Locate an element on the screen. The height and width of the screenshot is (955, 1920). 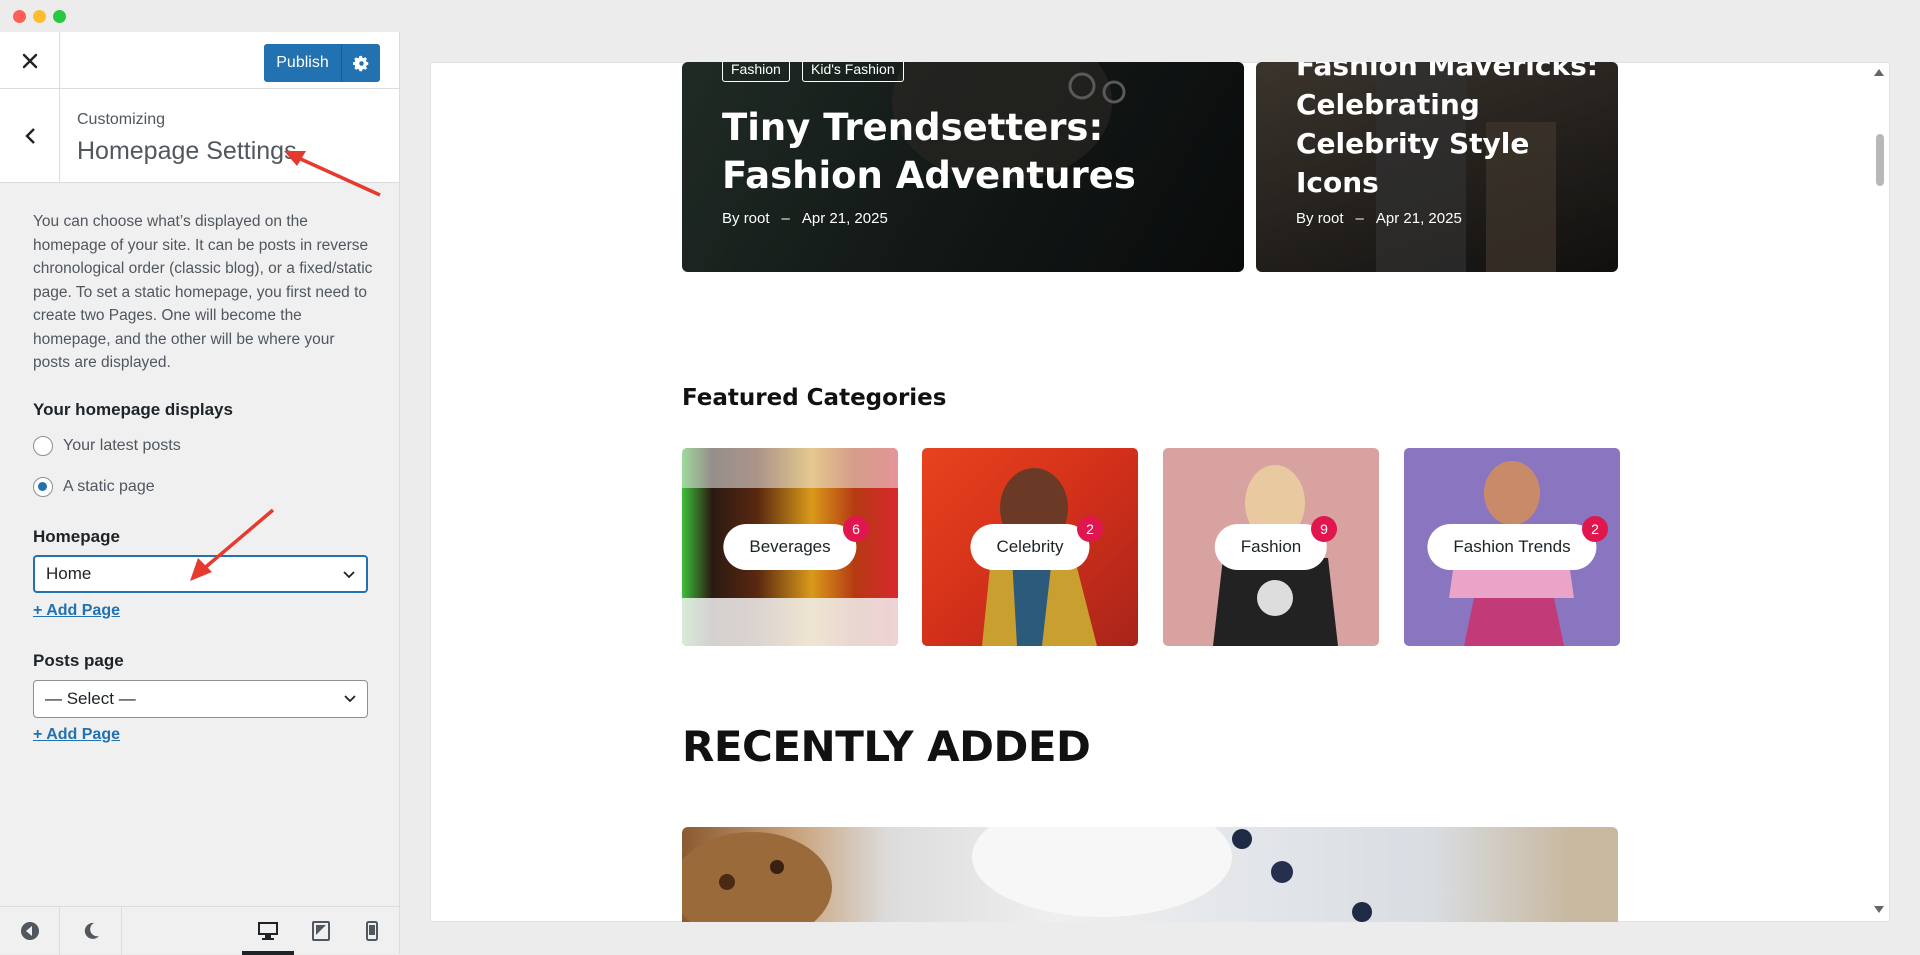
recent-post-image is located at coordinates (1150, 874).